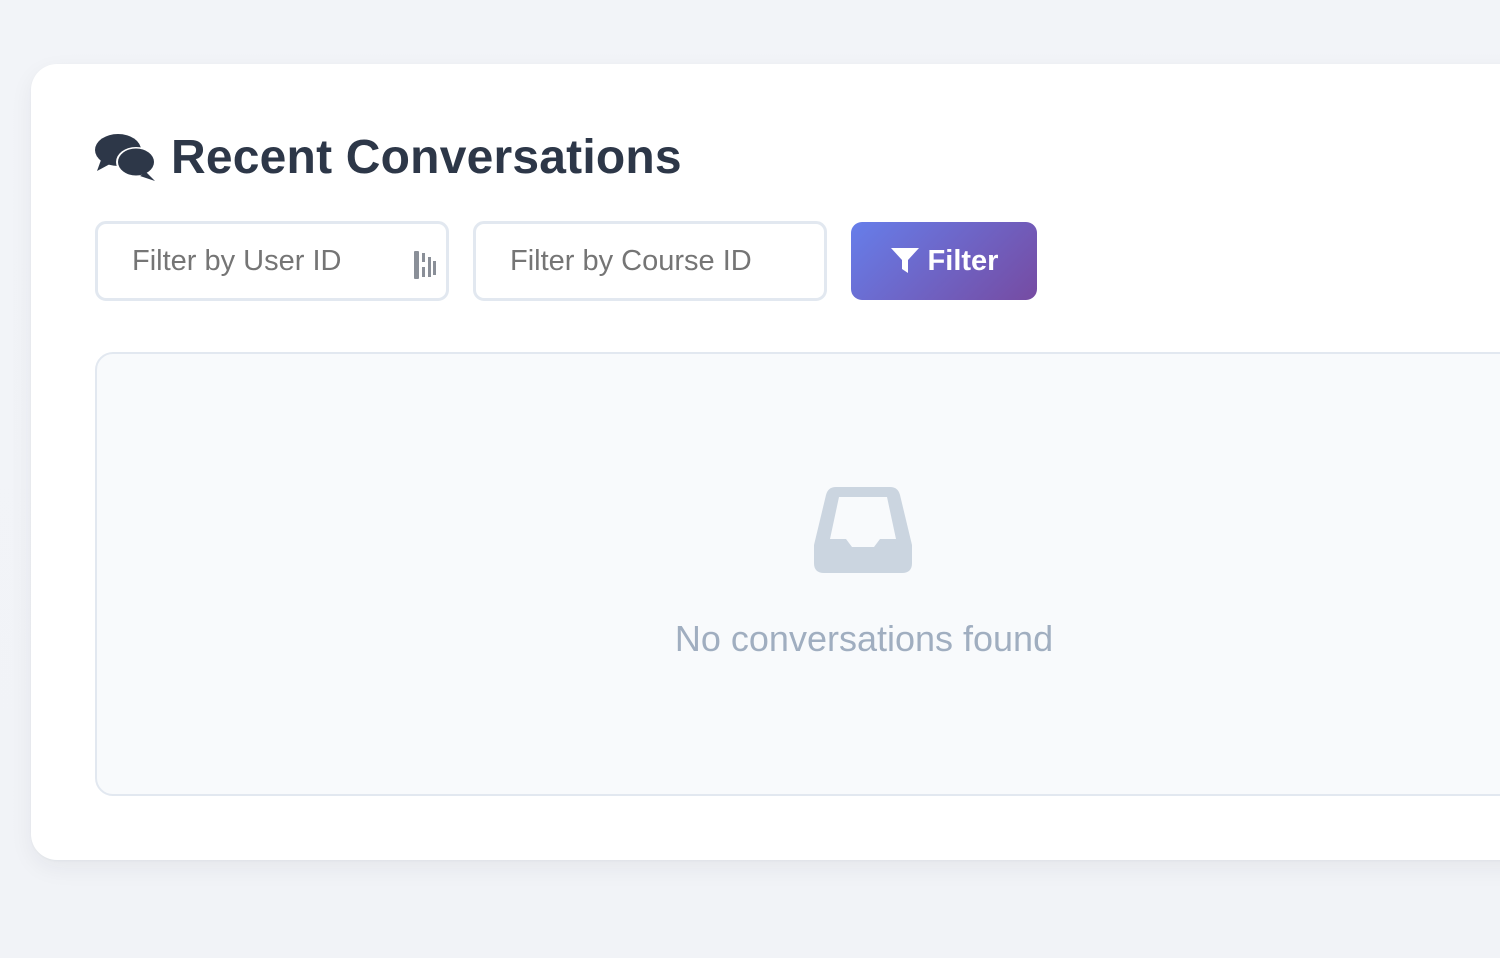 The width and height of the screenshot is (1500, 958). I want to click on filter-button-label: Filter, so click(963, 260).